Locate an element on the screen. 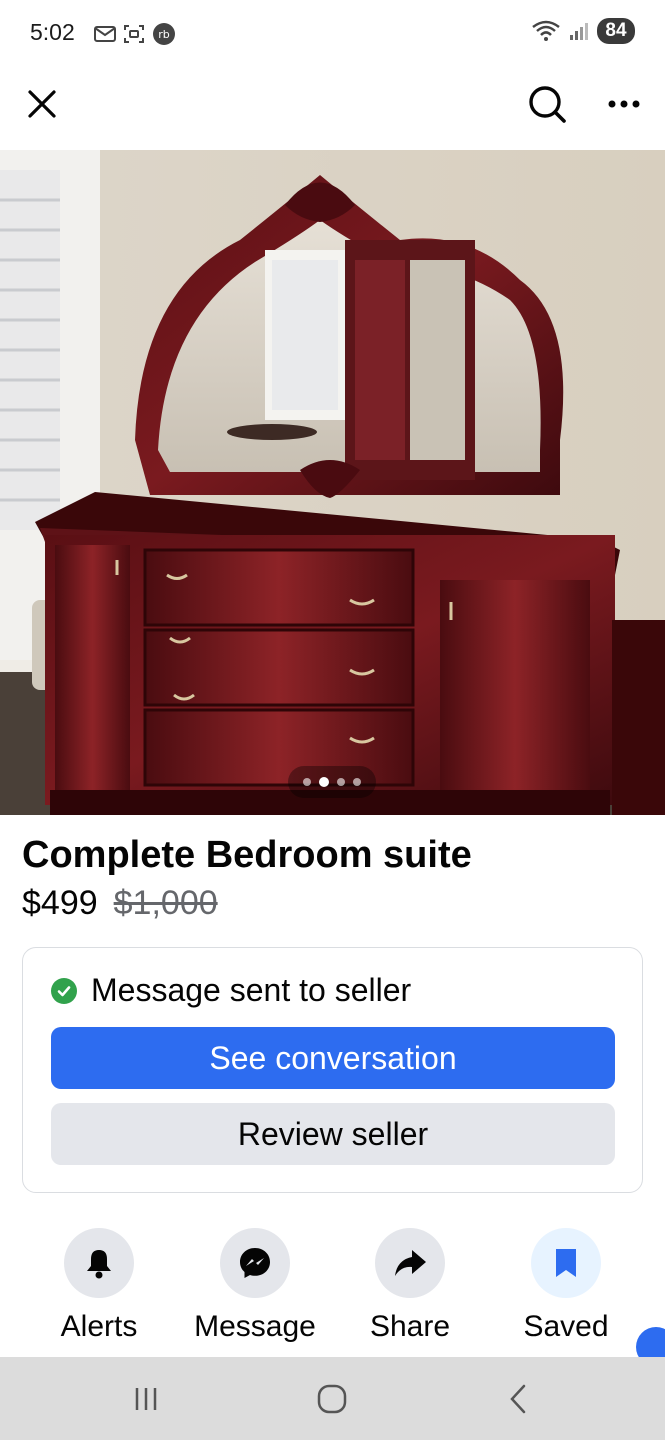 The image size is (665, 1440). original-price: $1,000 is located at coordinates (165, 903).